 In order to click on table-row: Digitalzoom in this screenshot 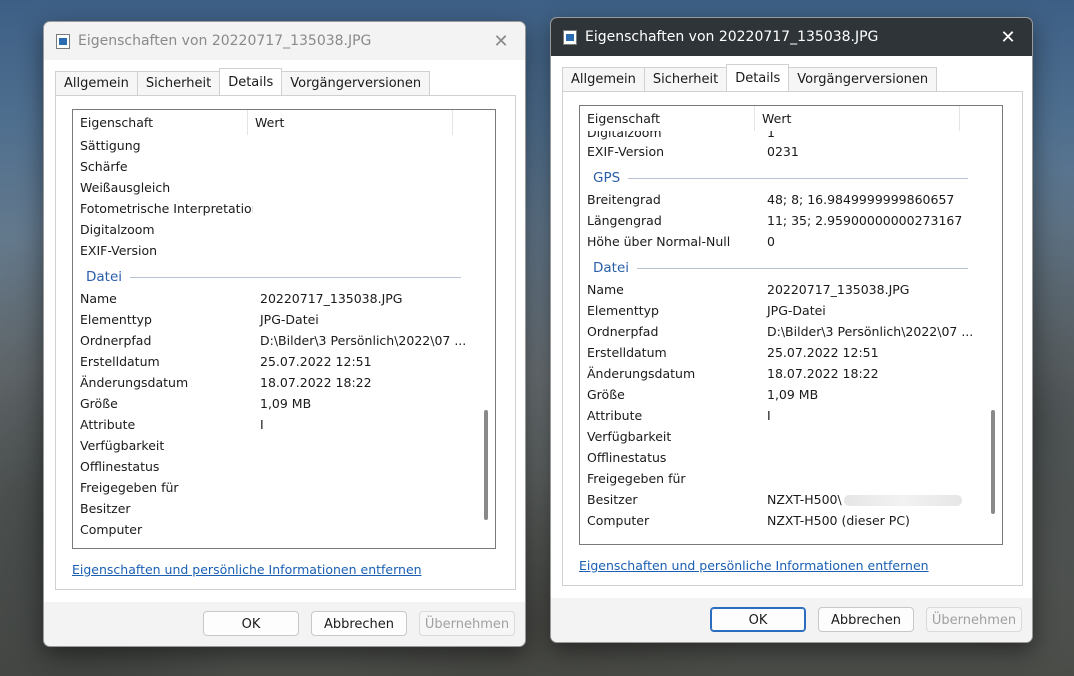, I will do `click(272, 229)`.